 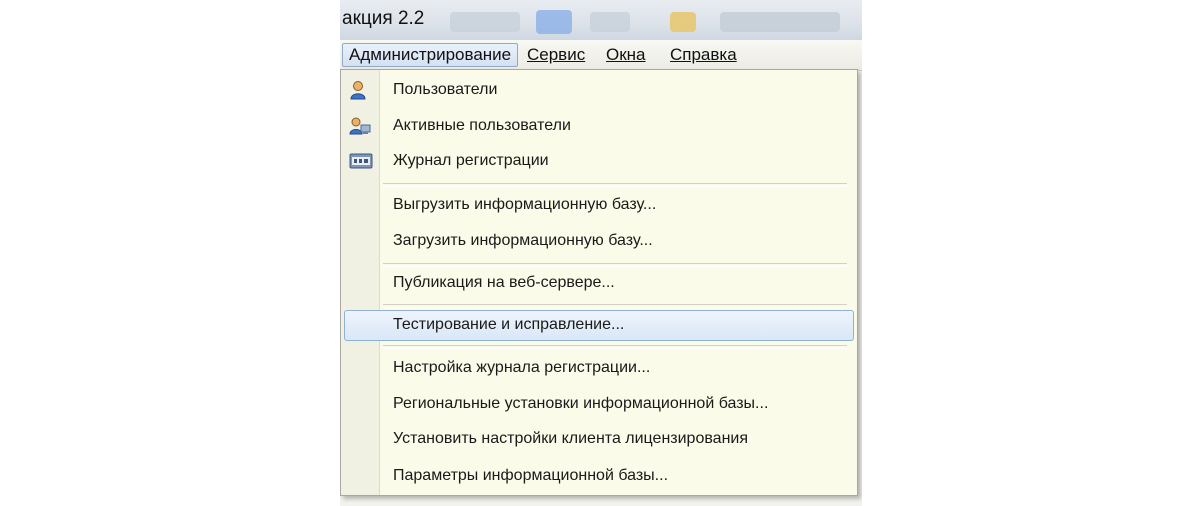 I want to click on menu-item-label: Пользователи, so click(x=445, y=89).